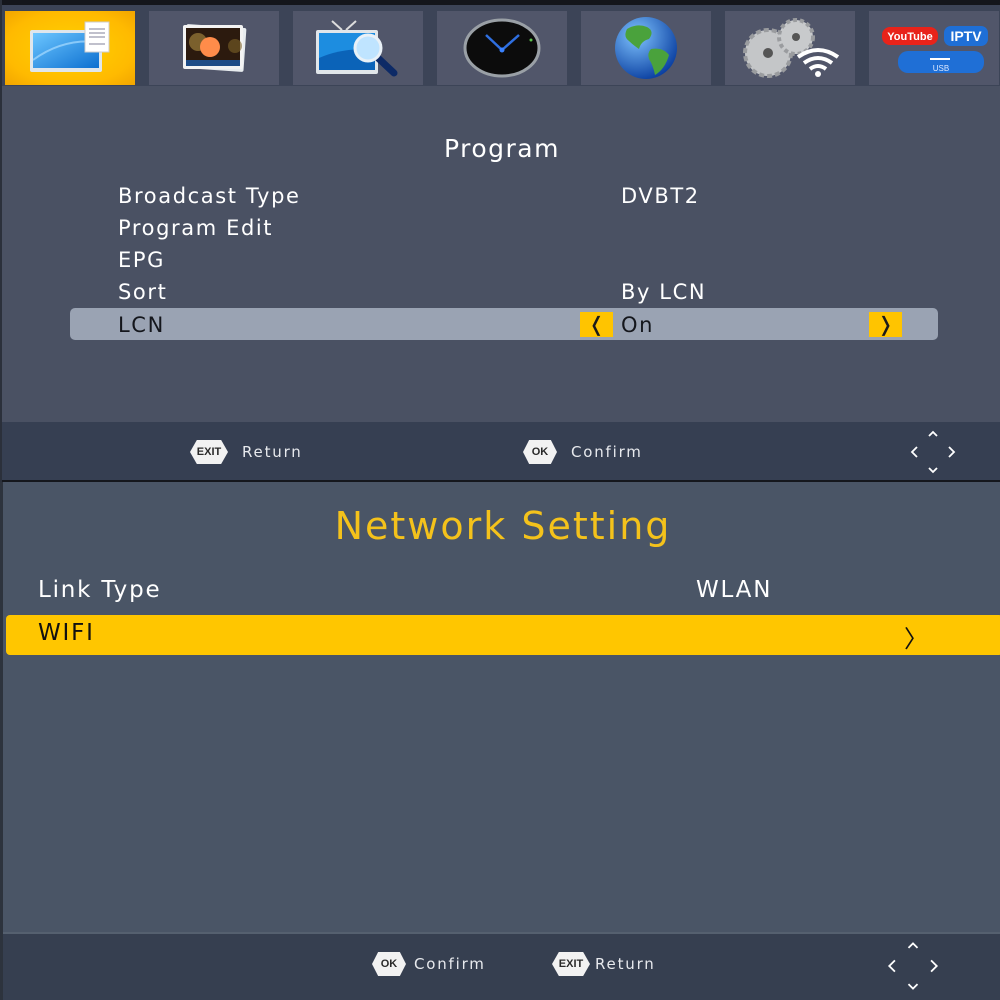 This screenshot has height=1000, width=1000. I want to click on menu-item-label: LCN, so click(141, 325).